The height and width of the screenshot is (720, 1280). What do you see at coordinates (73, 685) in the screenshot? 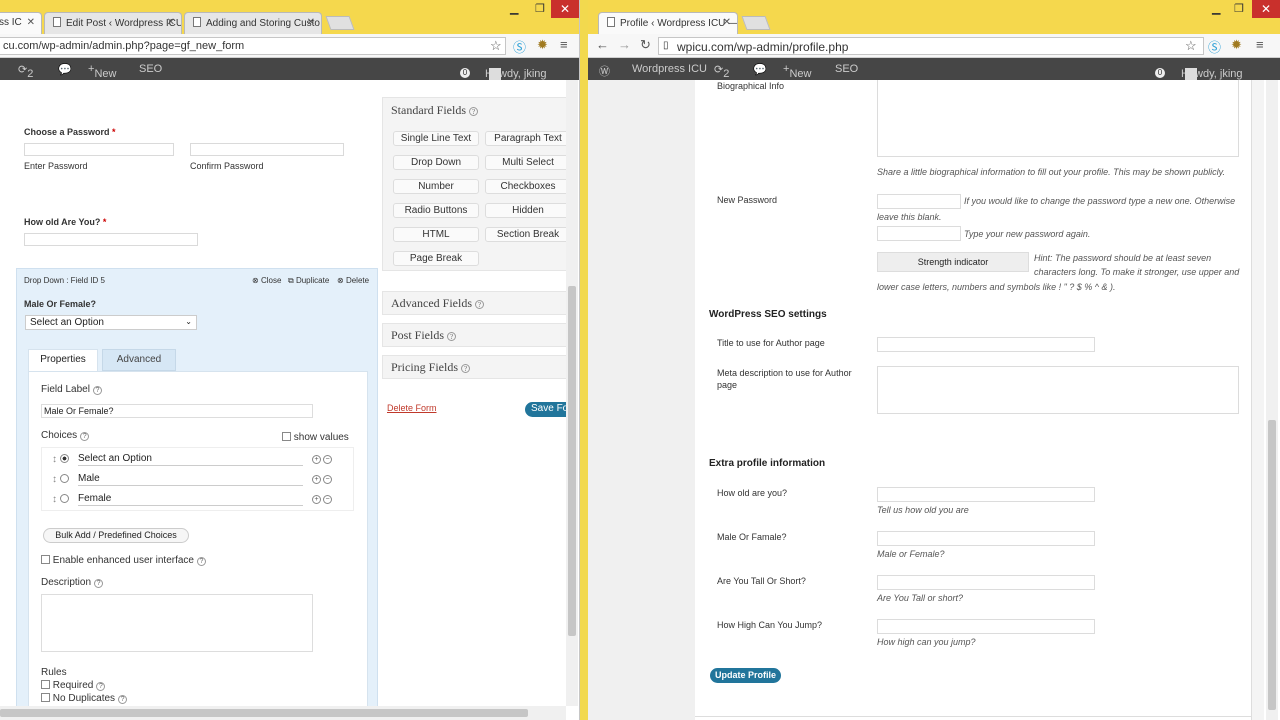
I see `required-toggle: Required?` at bounding box center [73, 685].